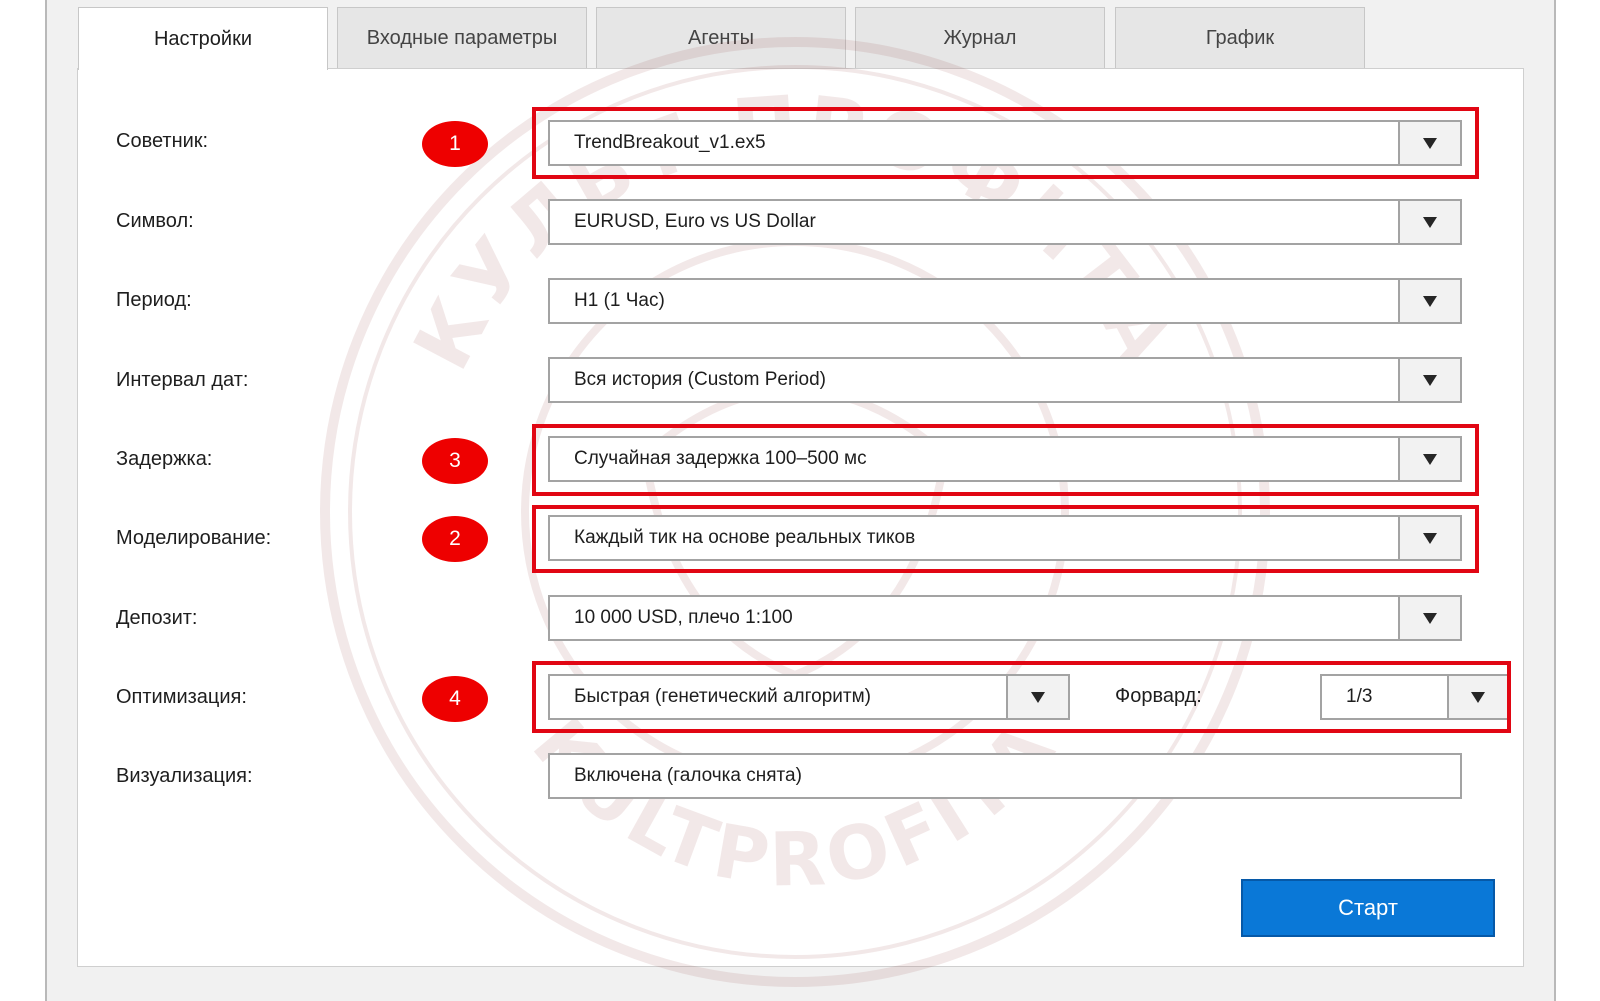  I want to click on period-dropdown-button, so click(1429, 301).